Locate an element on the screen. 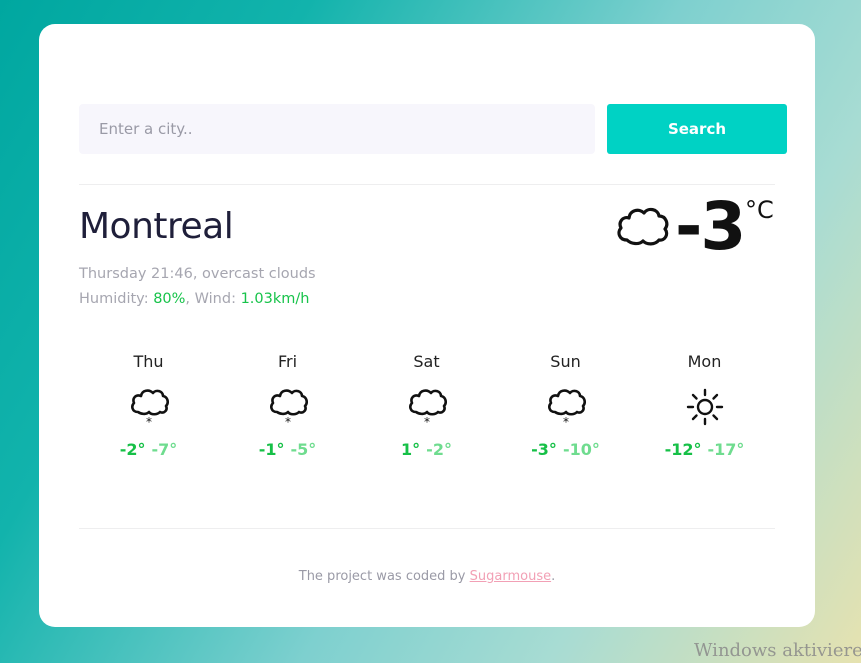  humidity-value: 80% is located at coordinates (169, 299).